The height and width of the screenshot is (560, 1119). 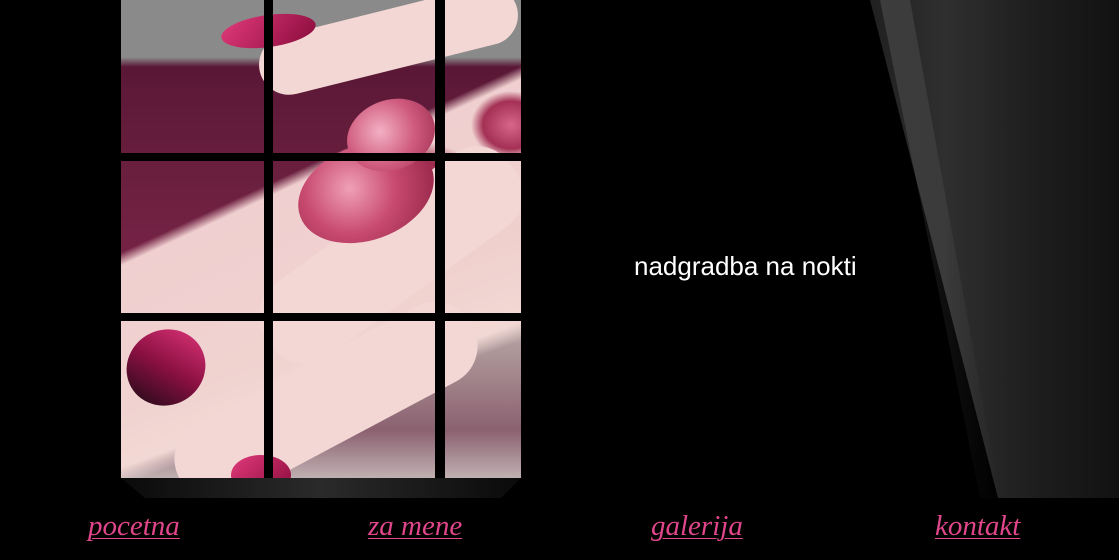 I want to click on nav-link-kontakt: kontakt, so click(x=977, y=526).